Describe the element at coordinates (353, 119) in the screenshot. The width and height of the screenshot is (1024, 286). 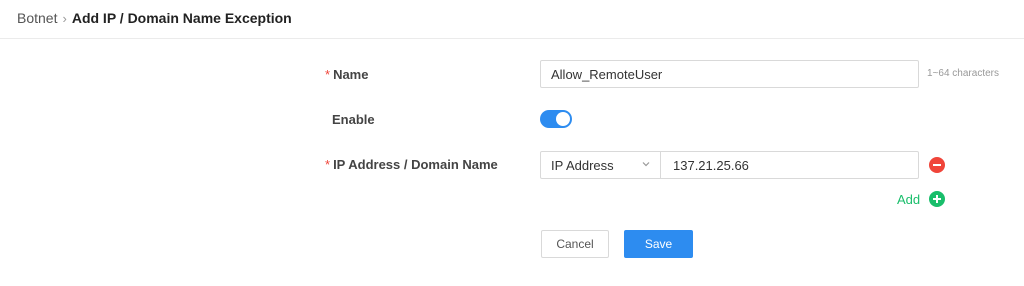
I see `enable-label: Enable` at that location.